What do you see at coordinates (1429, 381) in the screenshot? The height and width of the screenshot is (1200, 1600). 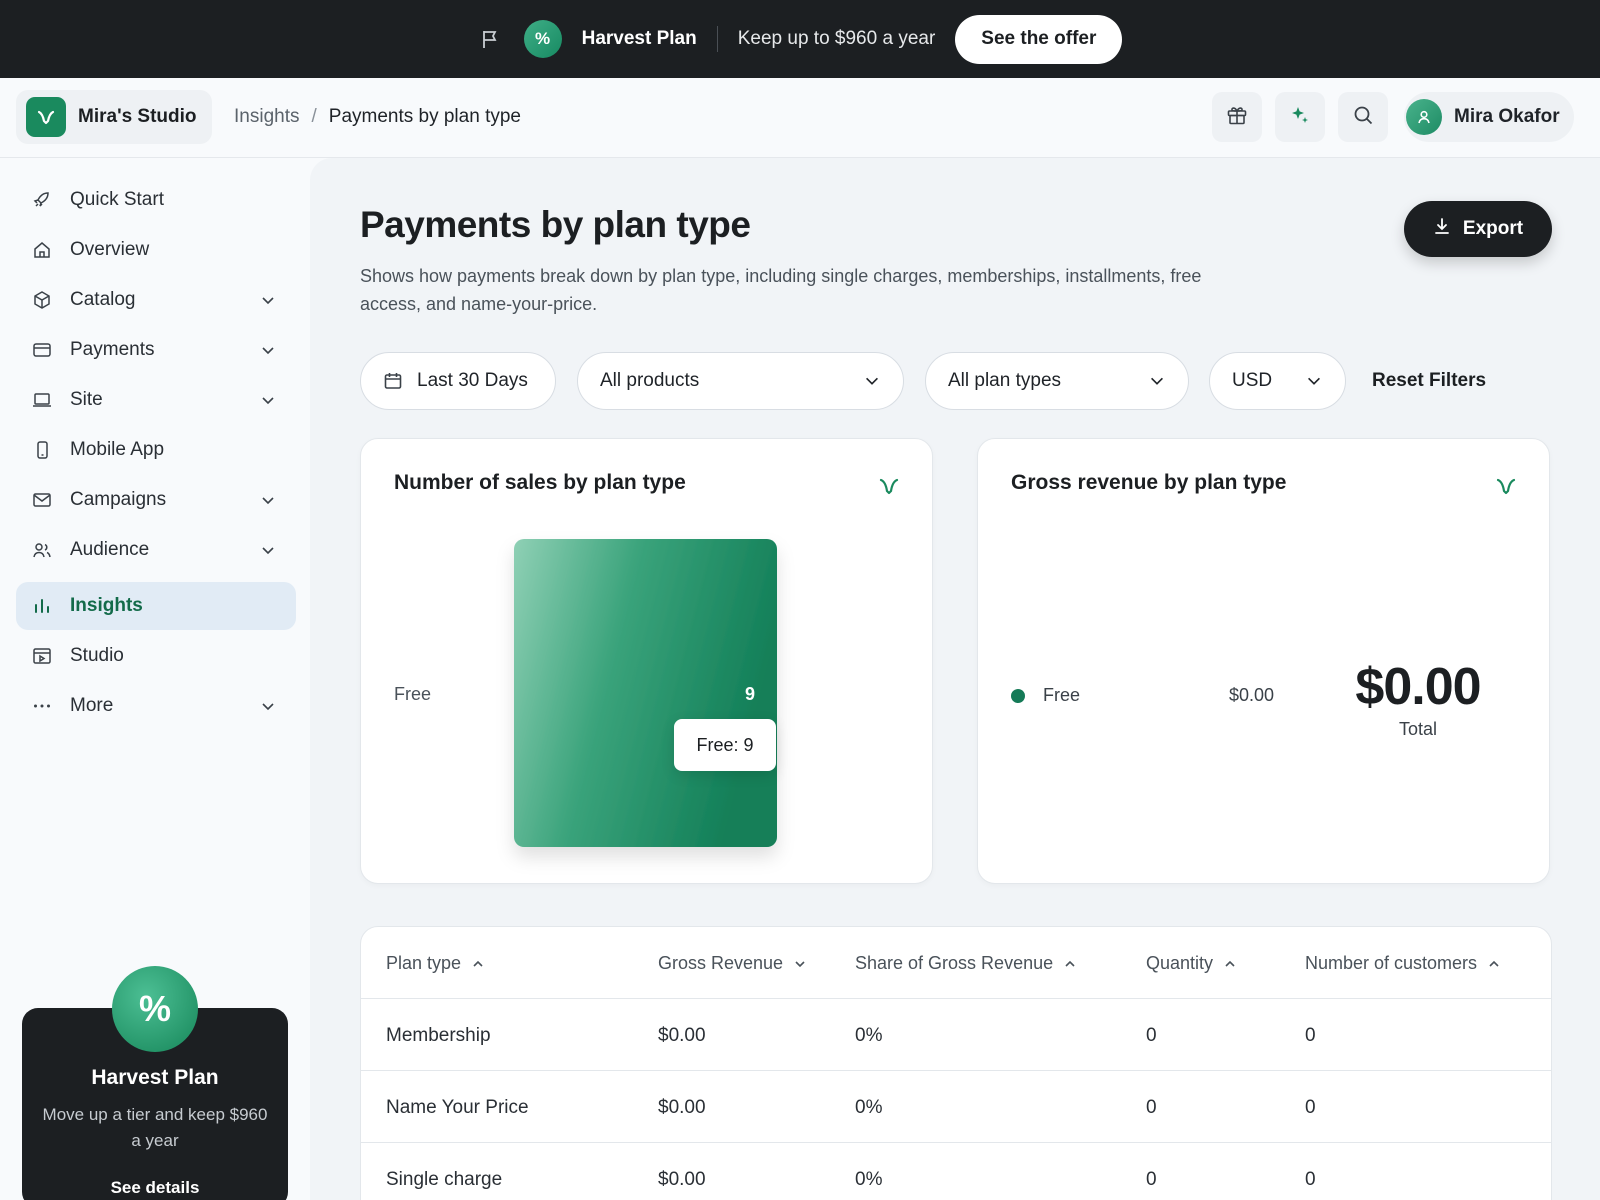 I see `reset-filters-button: Reset Filters` at bounding box center [1429, 381].